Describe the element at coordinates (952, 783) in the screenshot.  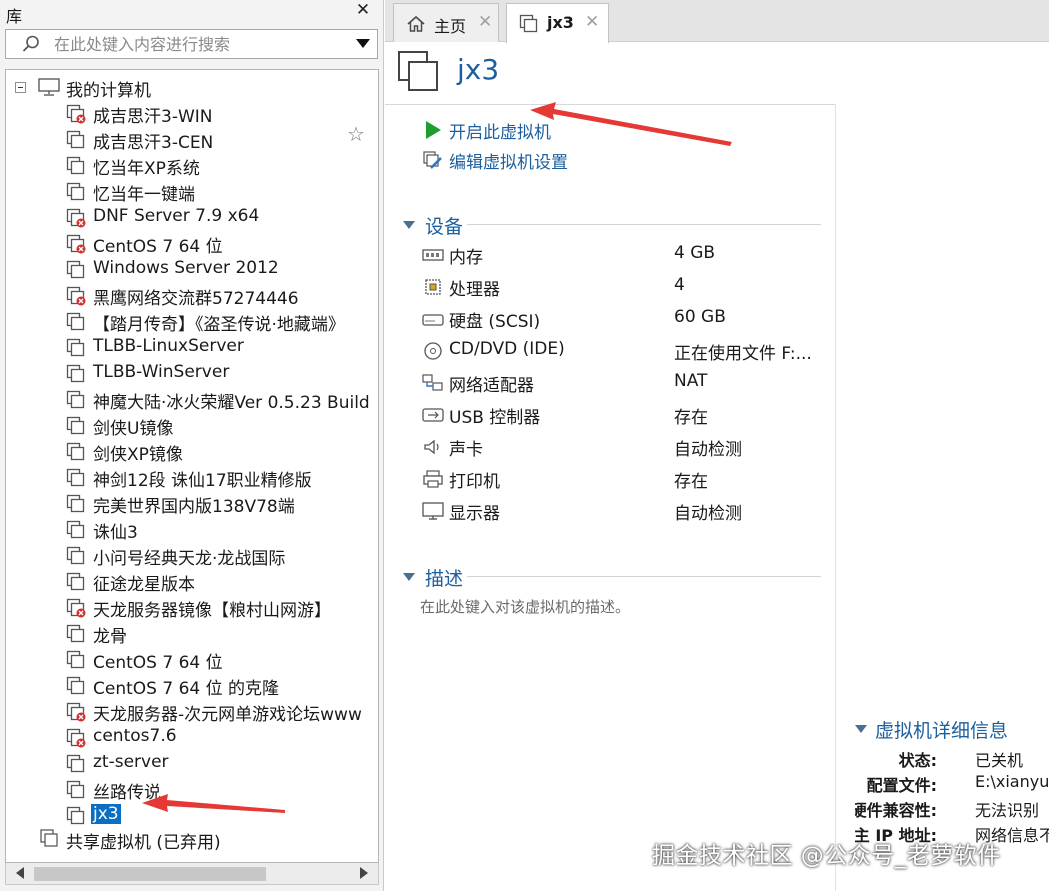
I see `detail-row: 配置文件: E:\xianyu` at that location.